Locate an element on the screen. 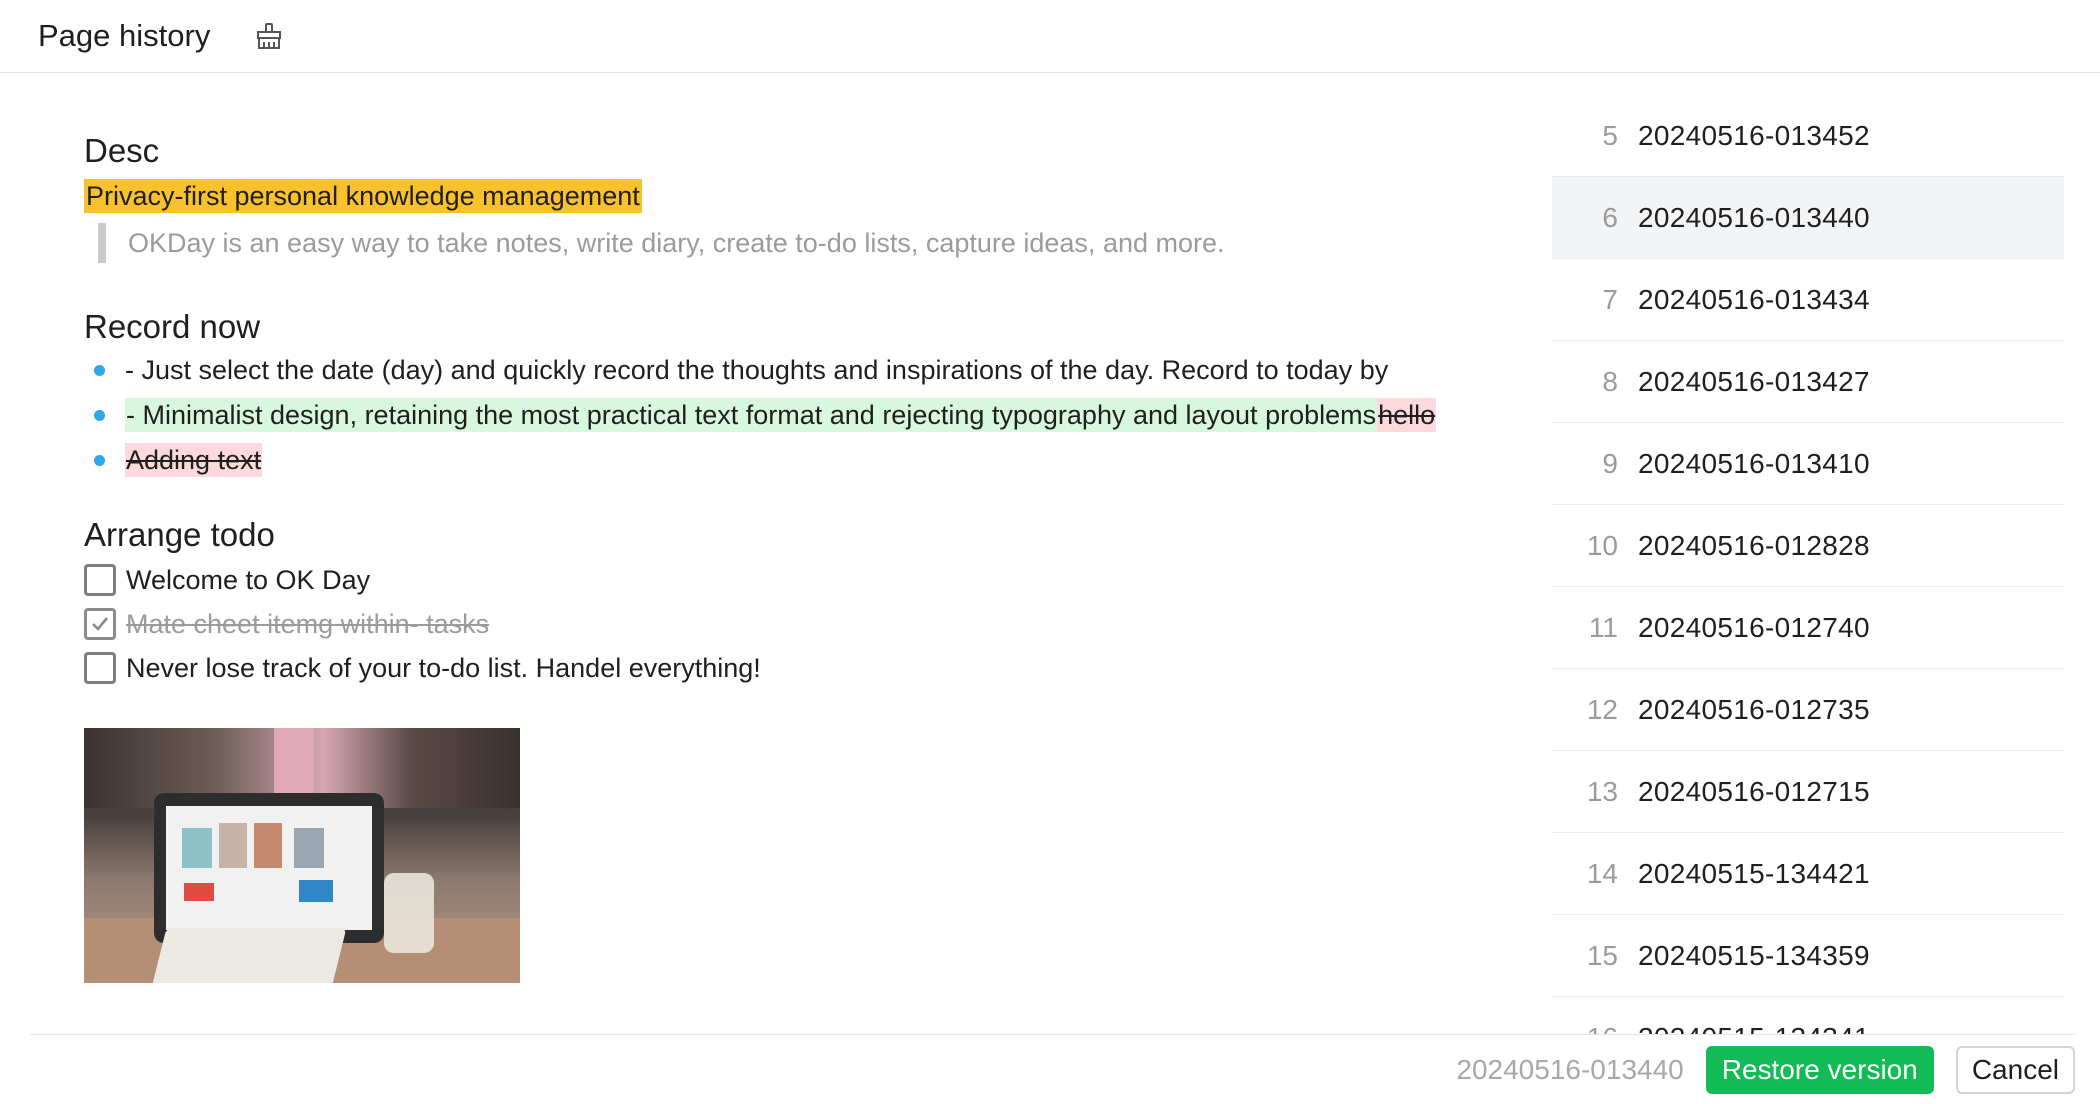 The image size is (2100, 1104). version-row: 15 20240515-134359 is located at coordinates (1808, 956).